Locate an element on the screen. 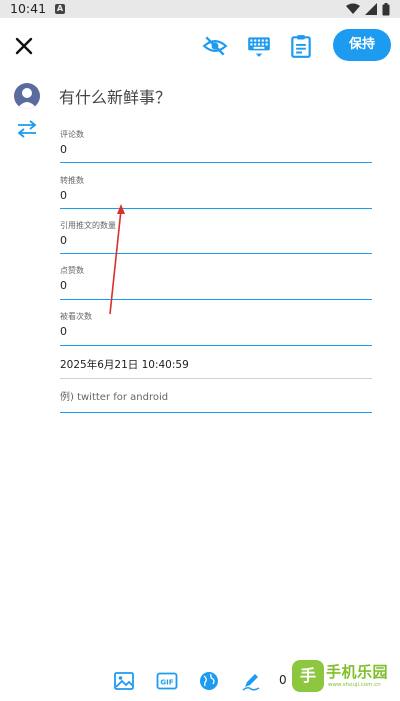 The width and height of the screenshot is (400, 701). avatar is located at coordinates (27, 96).